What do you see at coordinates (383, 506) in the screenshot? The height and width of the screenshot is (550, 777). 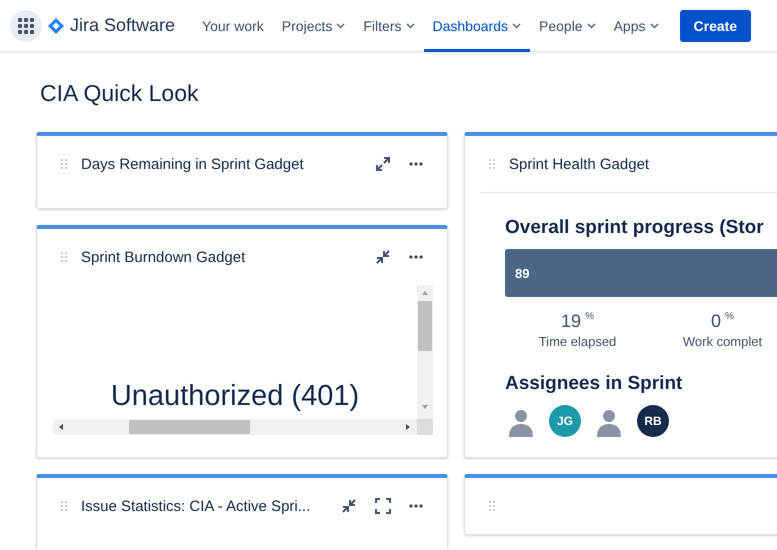 I see `fullscreen-icon` at bounding box center [383, 506].